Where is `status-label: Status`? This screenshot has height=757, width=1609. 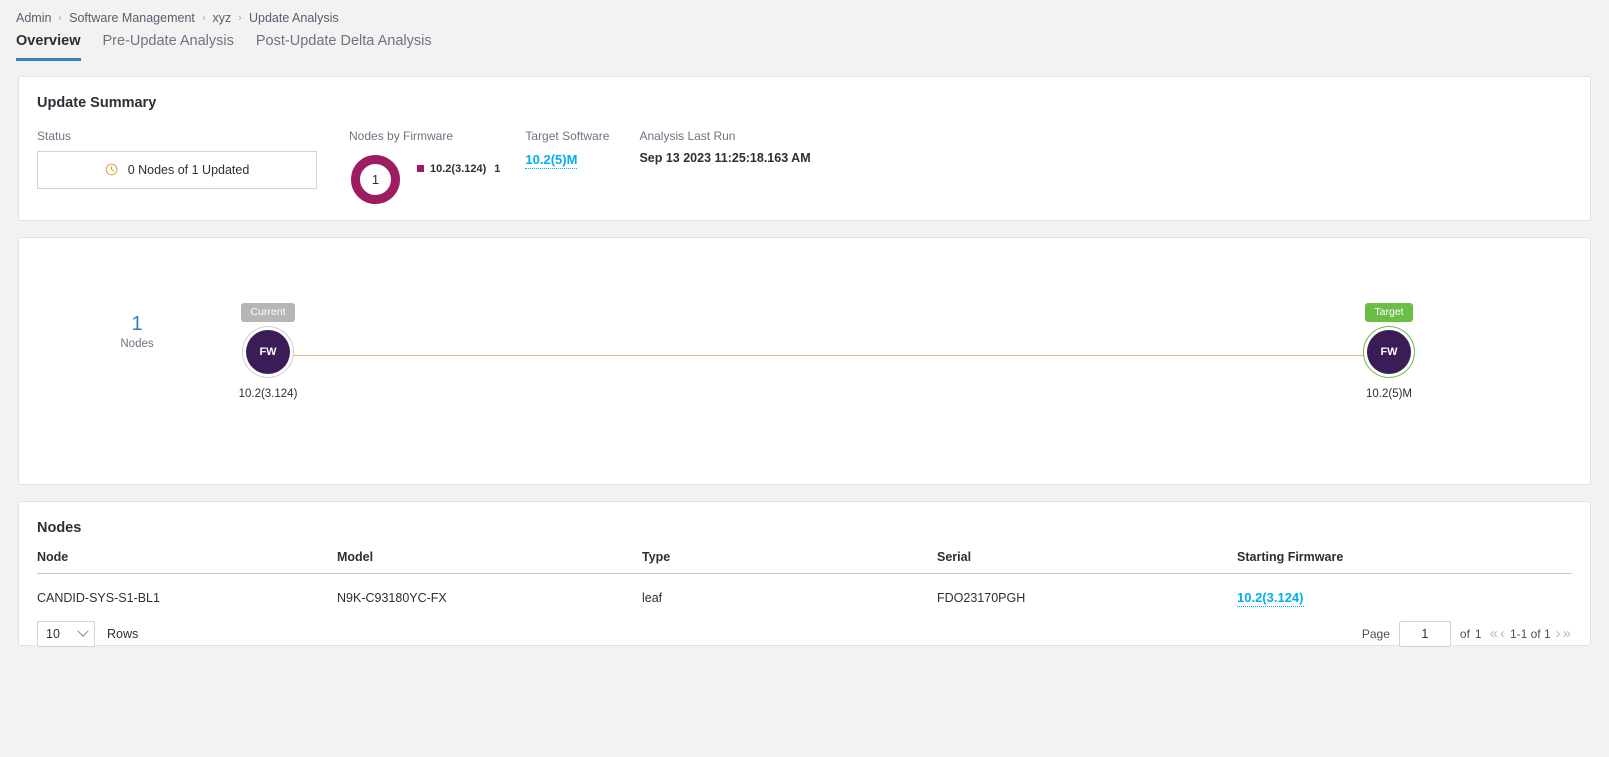 status-label: Status is located at coordinates (54, 135).